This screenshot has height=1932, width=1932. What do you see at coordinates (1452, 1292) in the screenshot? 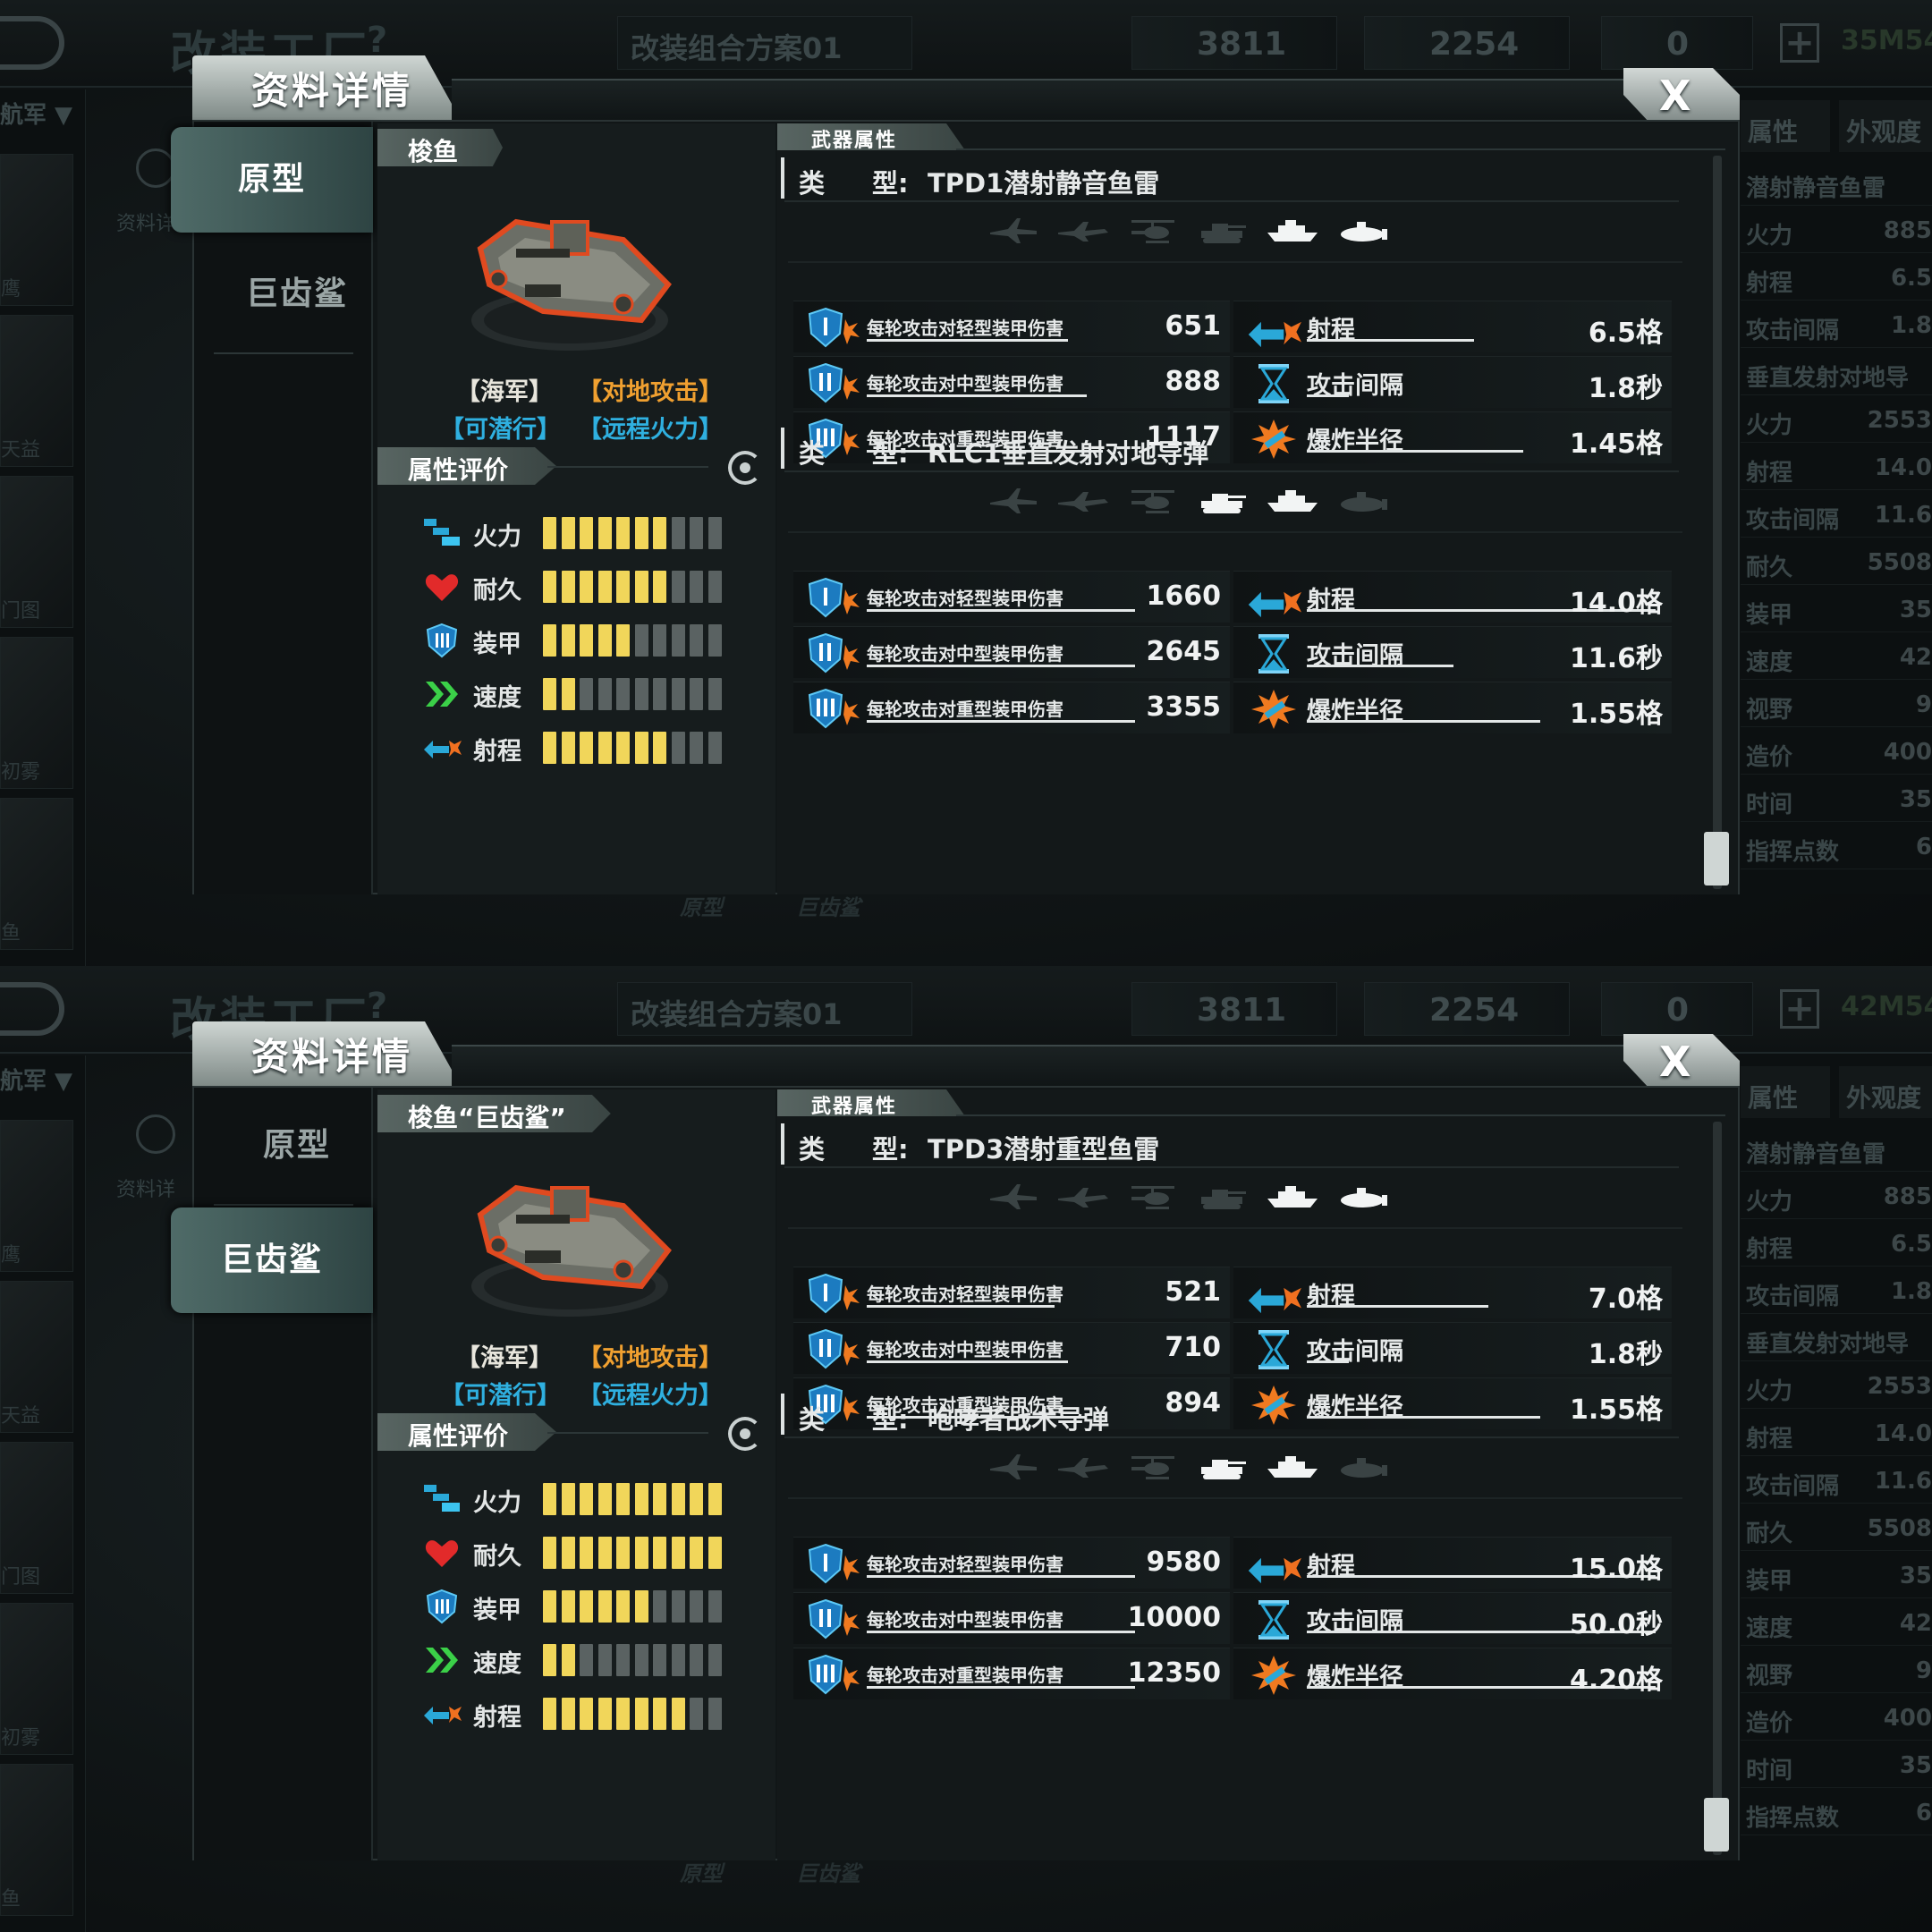
I see `weapon-property-stat: 射程 7.0格` at bounding box center [1452, 1292].